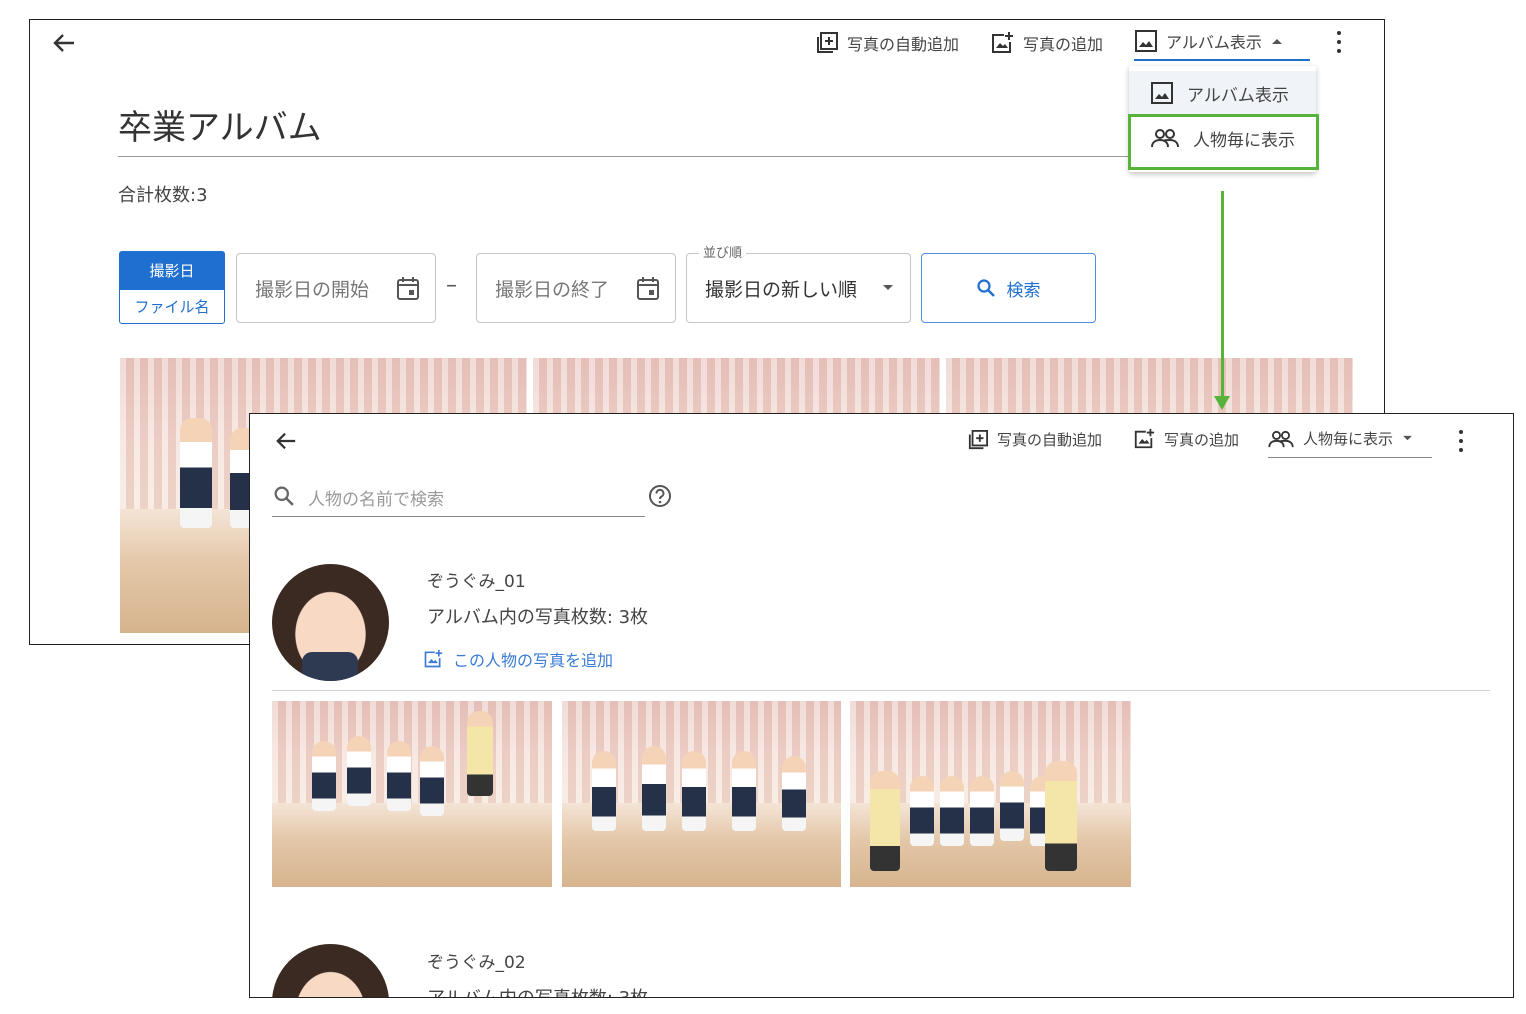 Image resolution: width=1526 pixels, height=1014 pixels. I want to click on person-search-input: 人物の名前で検索, so click(376, 497).